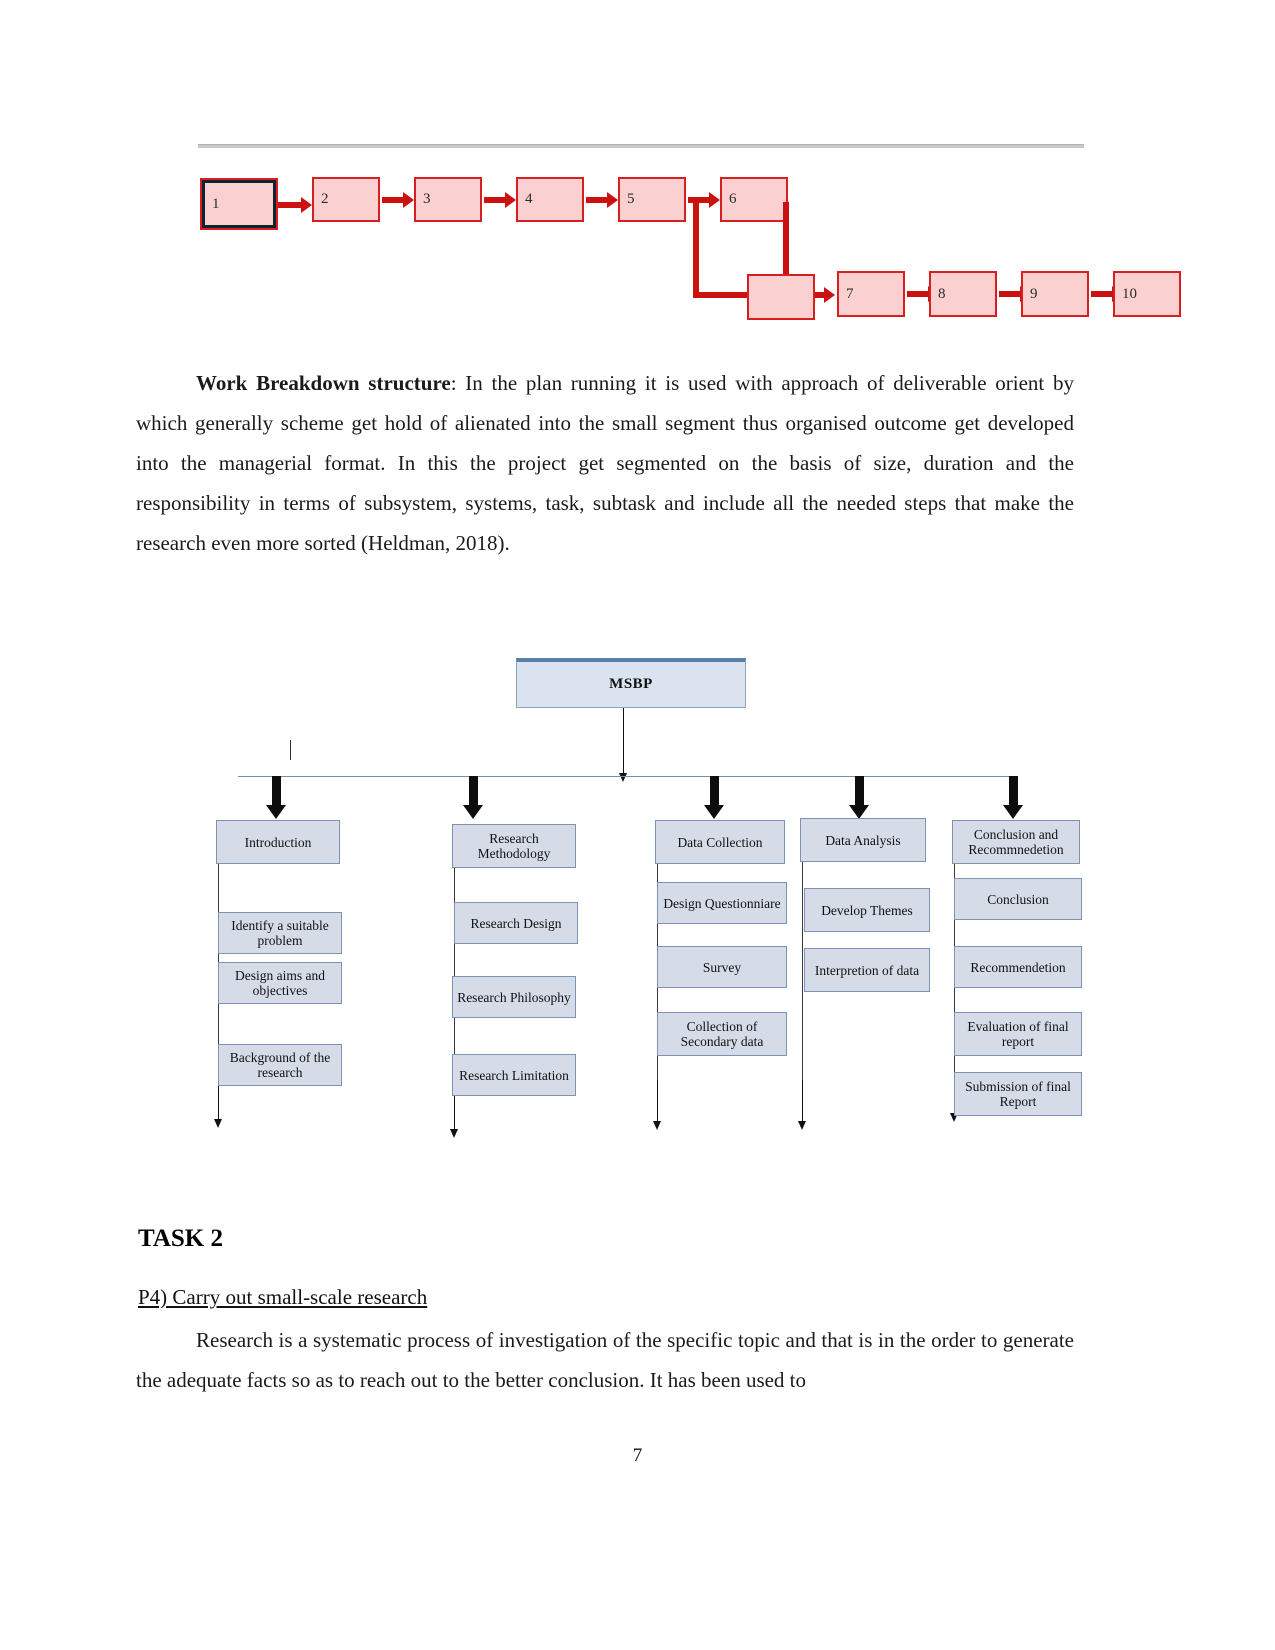 The height and width of the screenshot is (1650, 1275). I want to click on horizontal-rule, so click(641, 146).